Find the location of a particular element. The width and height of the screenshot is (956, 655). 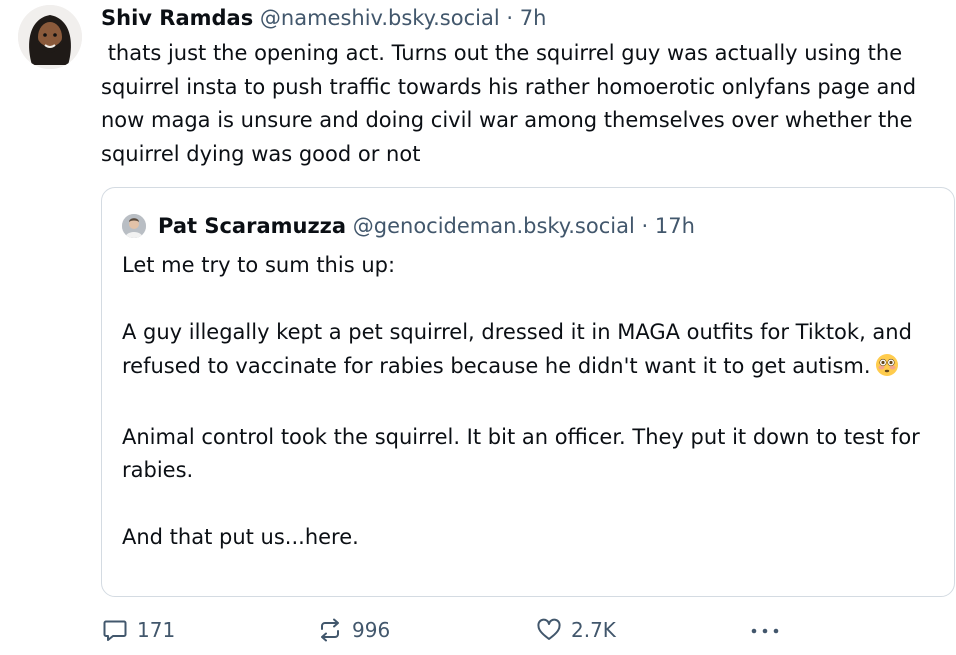

reply-button: 171 is located at coordinates (138, 630).